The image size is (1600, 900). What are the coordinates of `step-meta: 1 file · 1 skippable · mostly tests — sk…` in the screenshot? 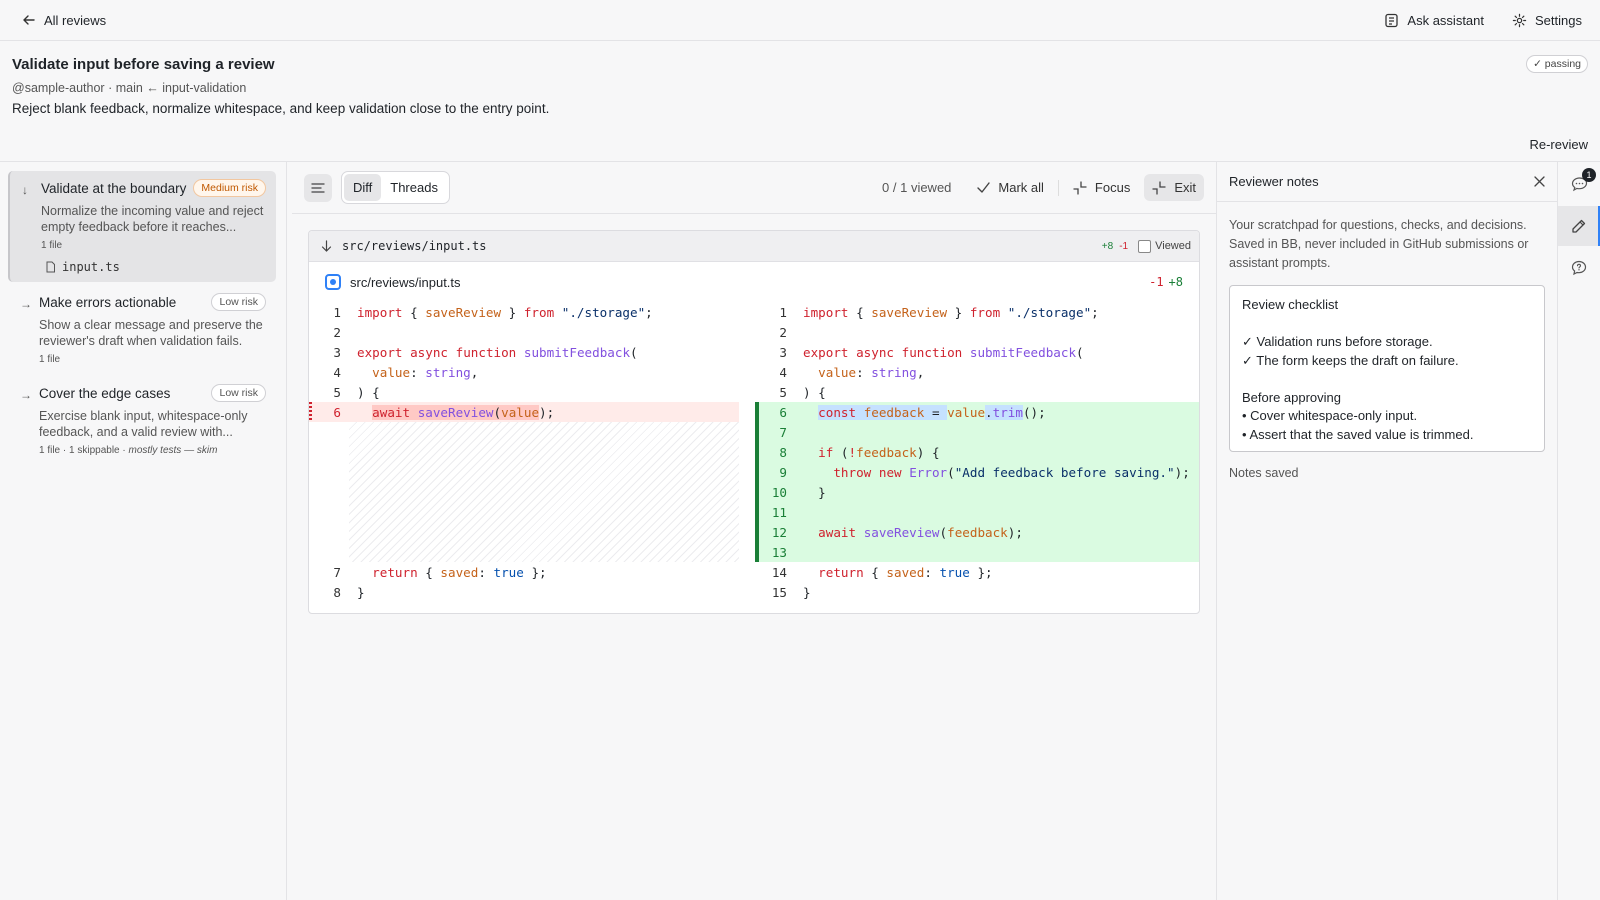 It's located at (152, 450).